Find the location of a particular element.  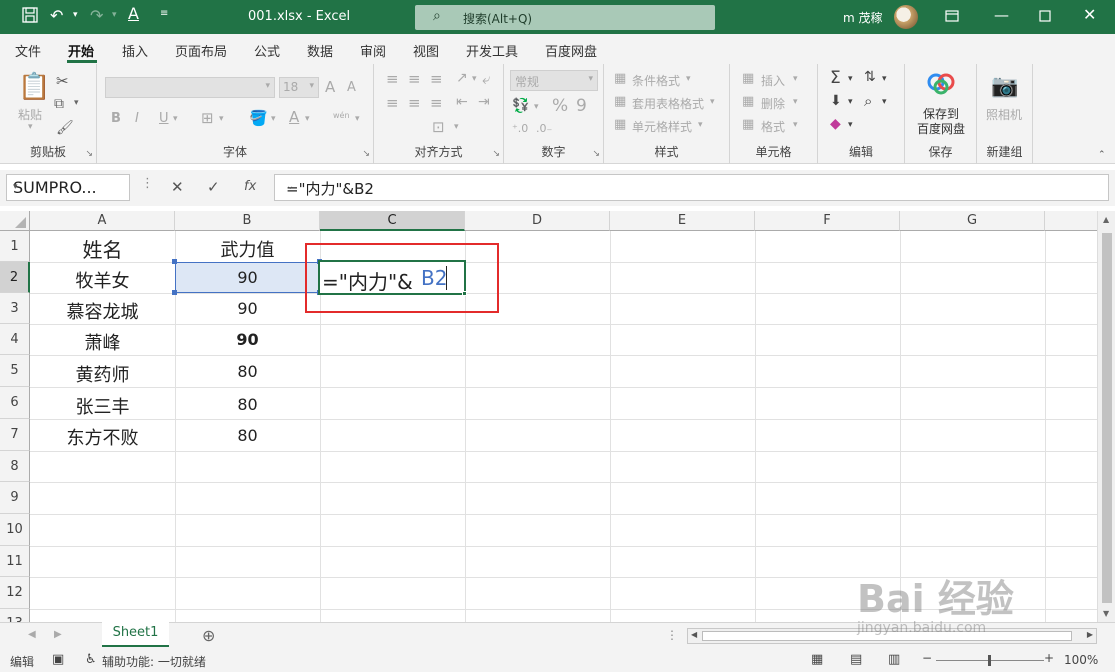

find-select-icon: ⌕ is located at coordinates (868, 101).